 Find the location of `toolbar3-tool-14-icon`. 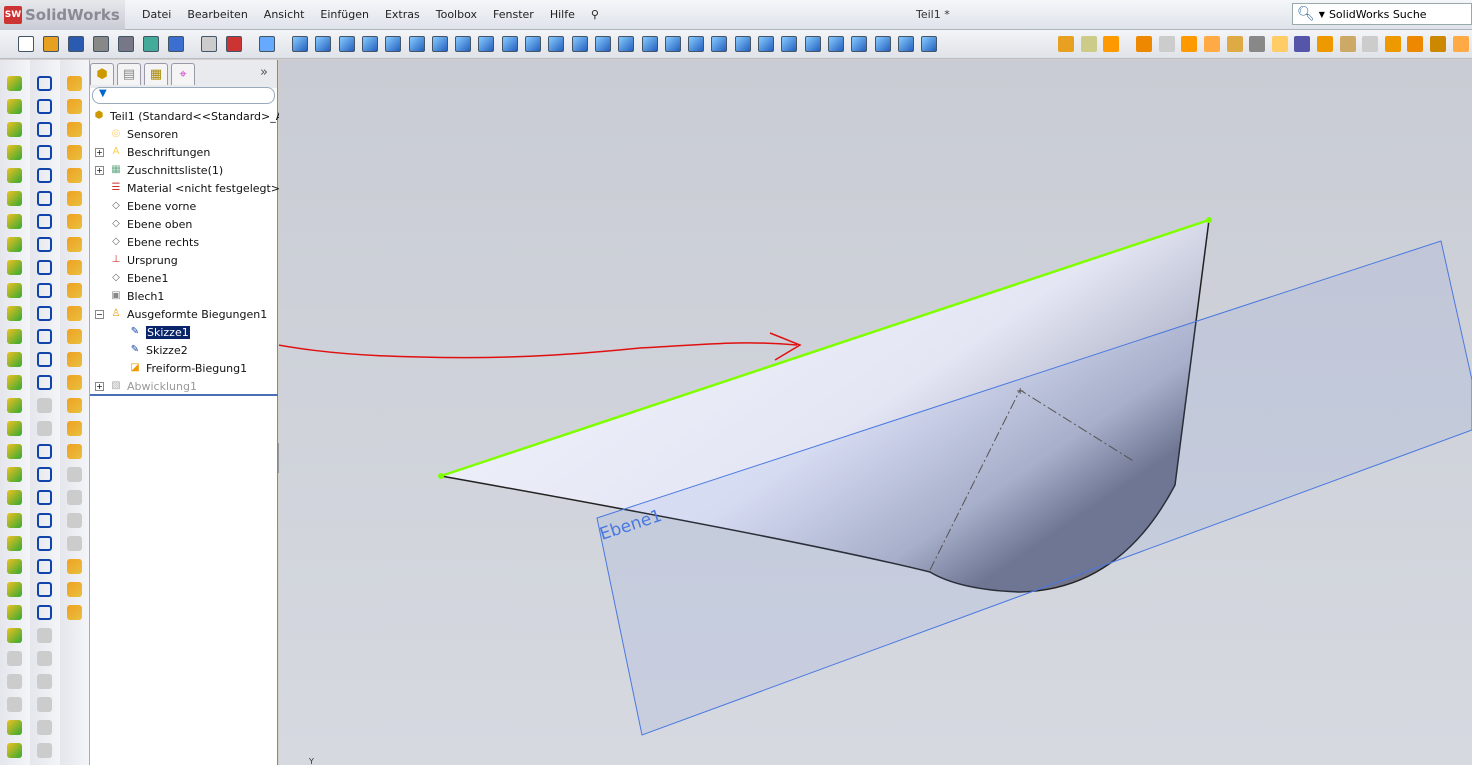

toolbar3-tool-14-icon is located at coordinates (74, 382).